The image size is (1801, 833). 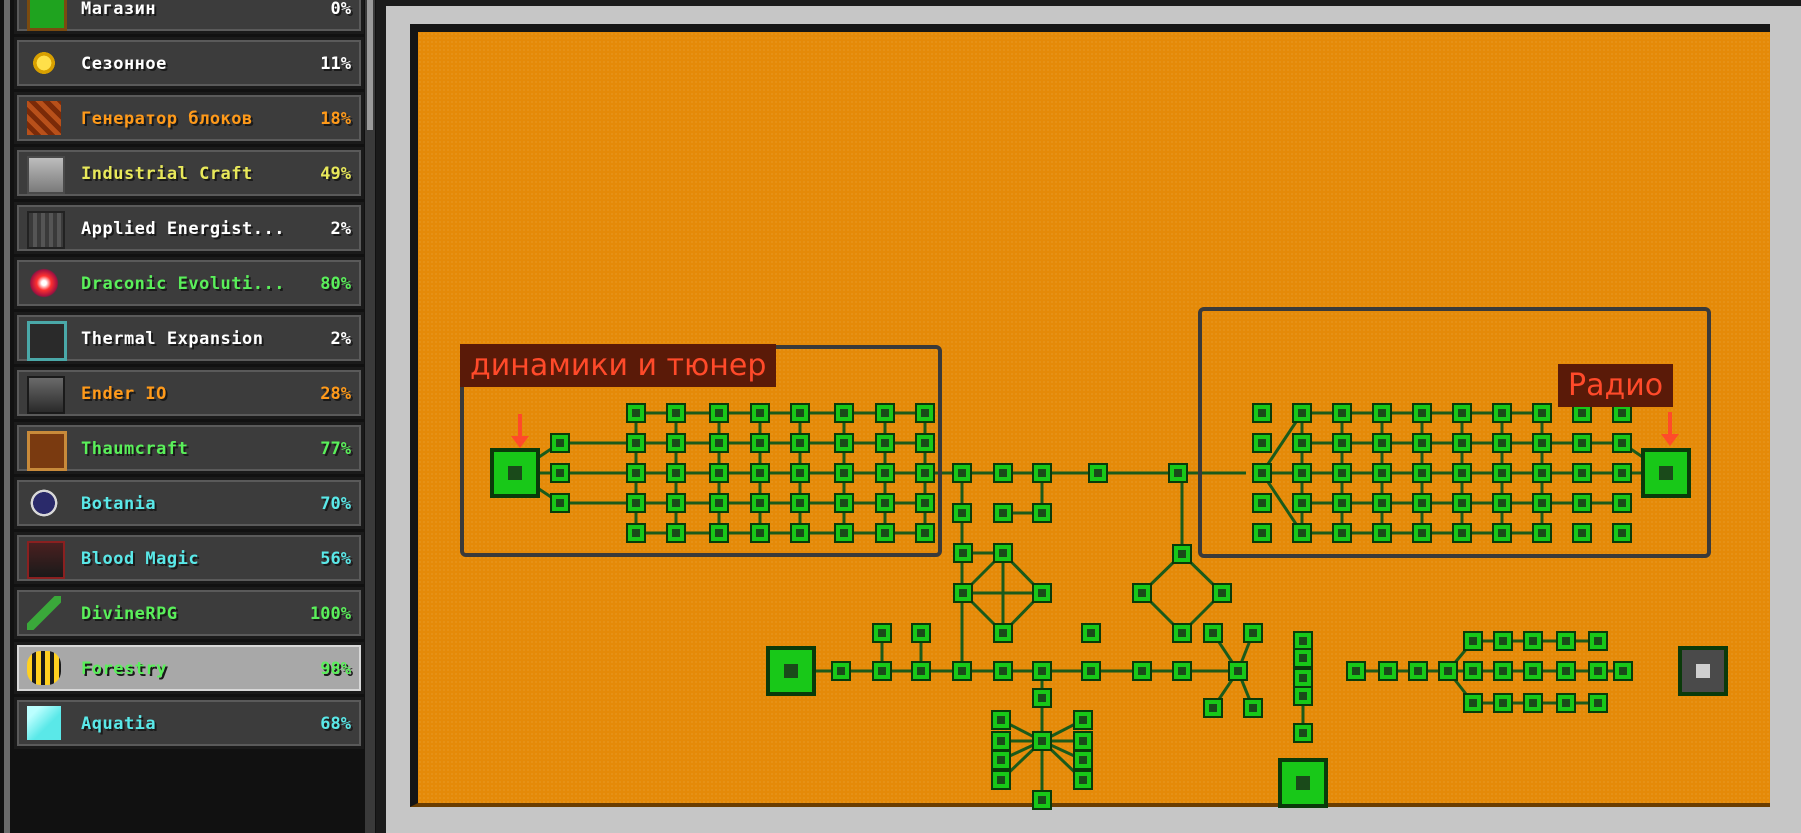 I want to click on thaumonomicon-icon, so click(x=47, y=451).